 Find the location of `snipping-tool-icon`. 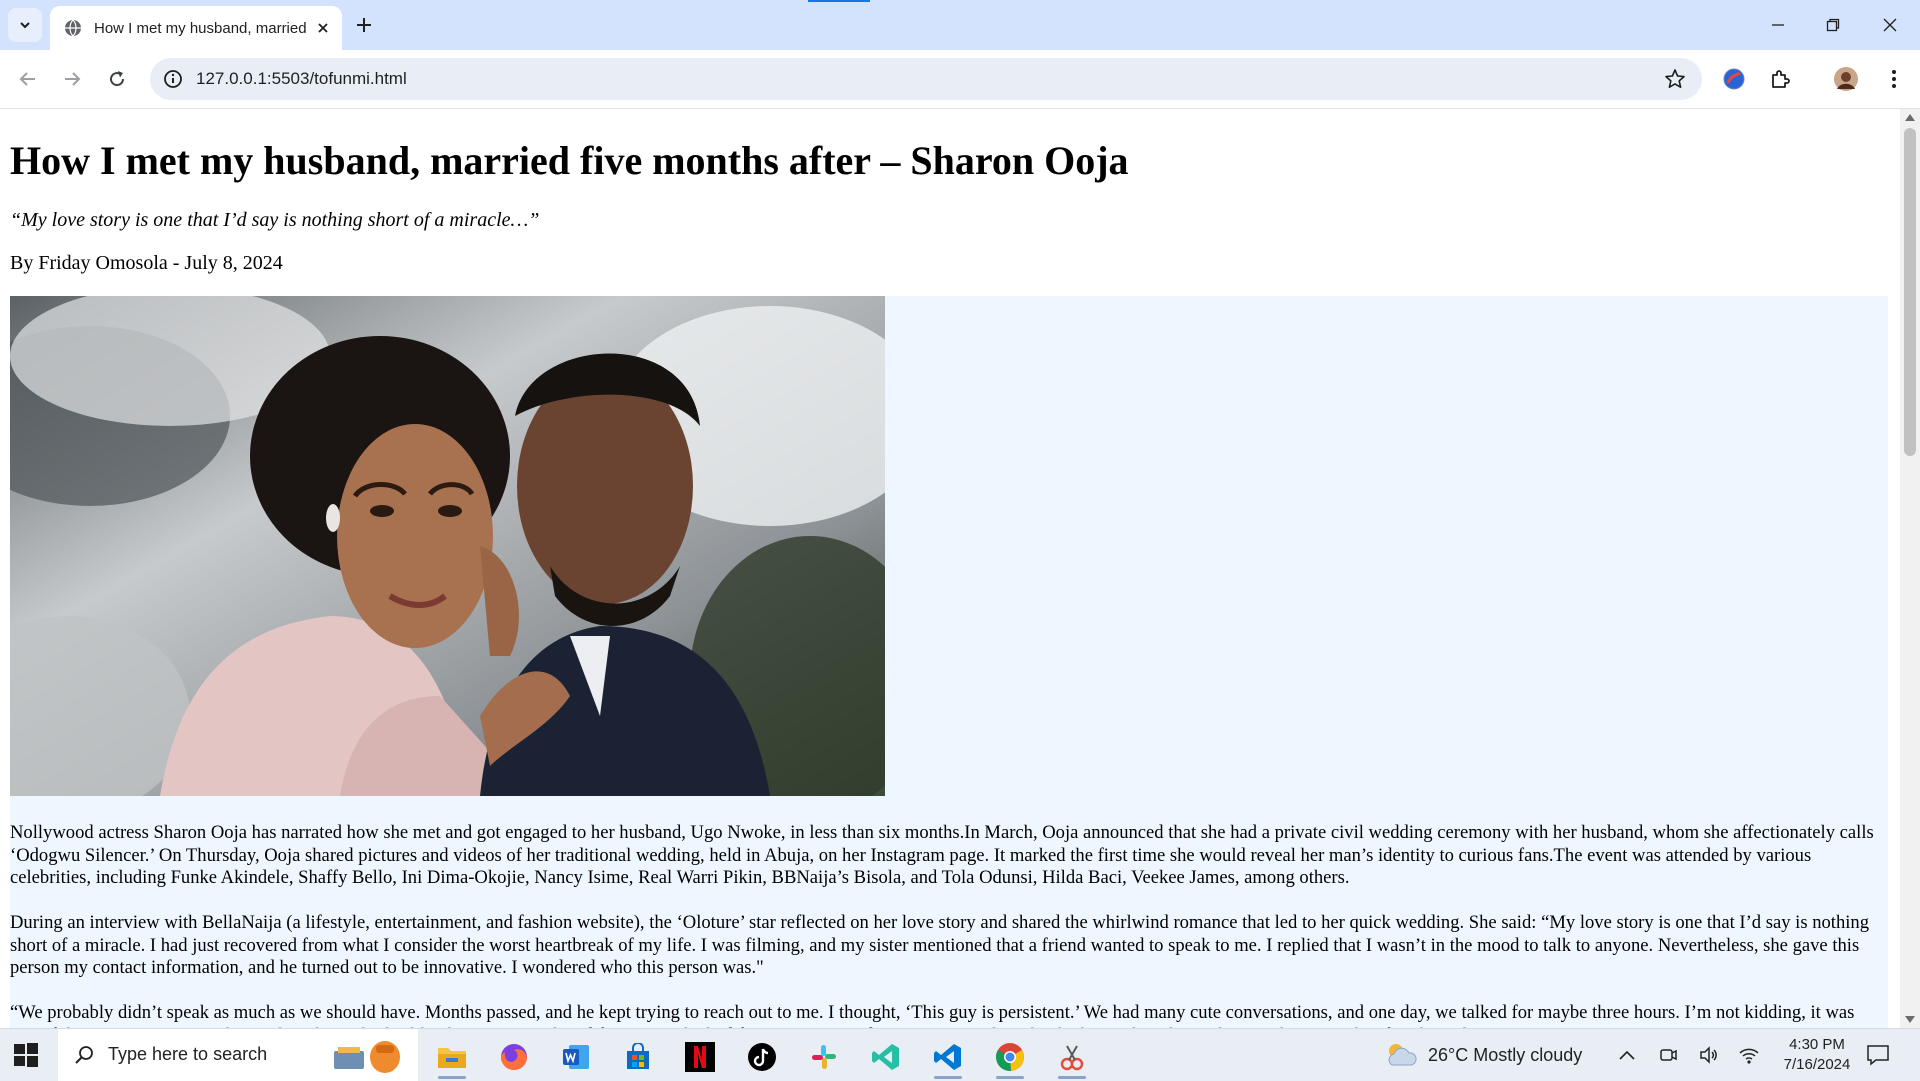

snipping-tool-icon is located at coordinates (1072, 1057).